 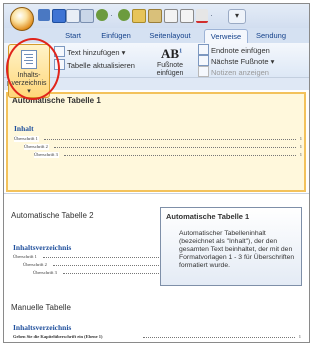 What do you see at coordinates (203, 71) in the screenshot?
I see `show-notes-icon` at bounding box center [203, 71].